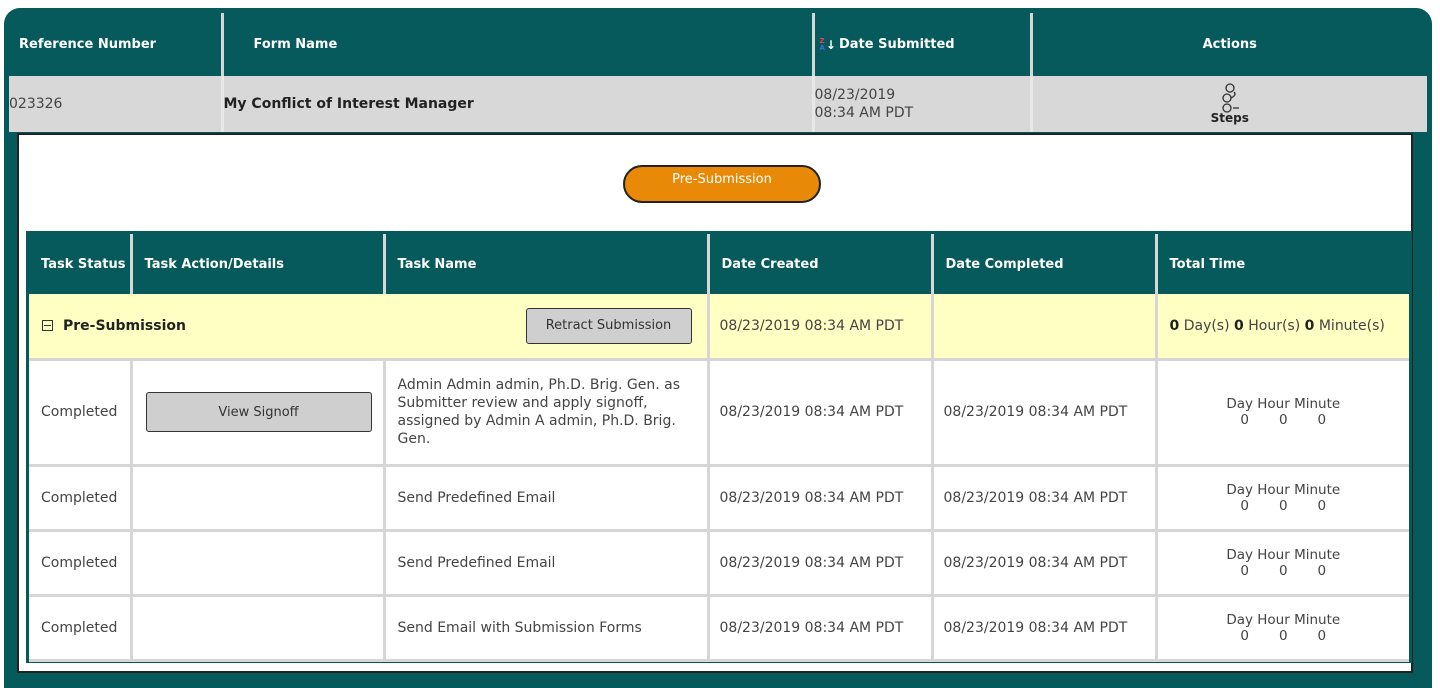 The image size is (1440, 688). Describe the element at coordinates (518, 104) in the screenshot. I see `submission-form-name: My Conflict of Interest Manager` at that location.